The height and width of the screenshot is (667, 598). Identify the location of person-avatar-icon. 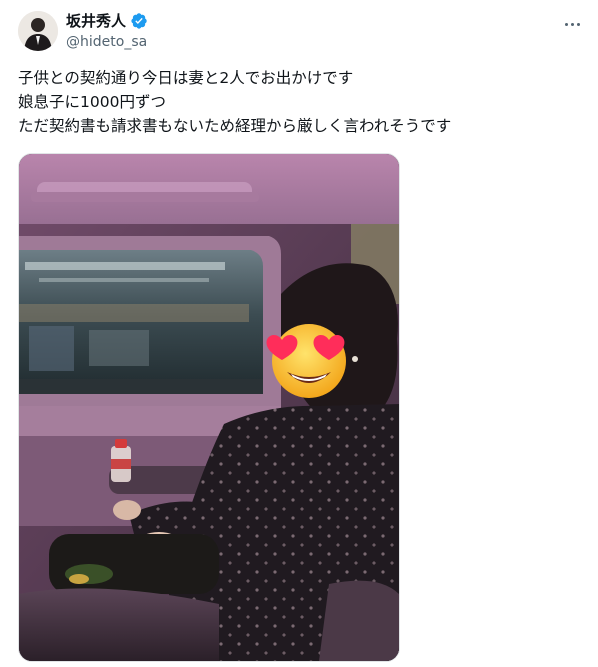
(38, 31).